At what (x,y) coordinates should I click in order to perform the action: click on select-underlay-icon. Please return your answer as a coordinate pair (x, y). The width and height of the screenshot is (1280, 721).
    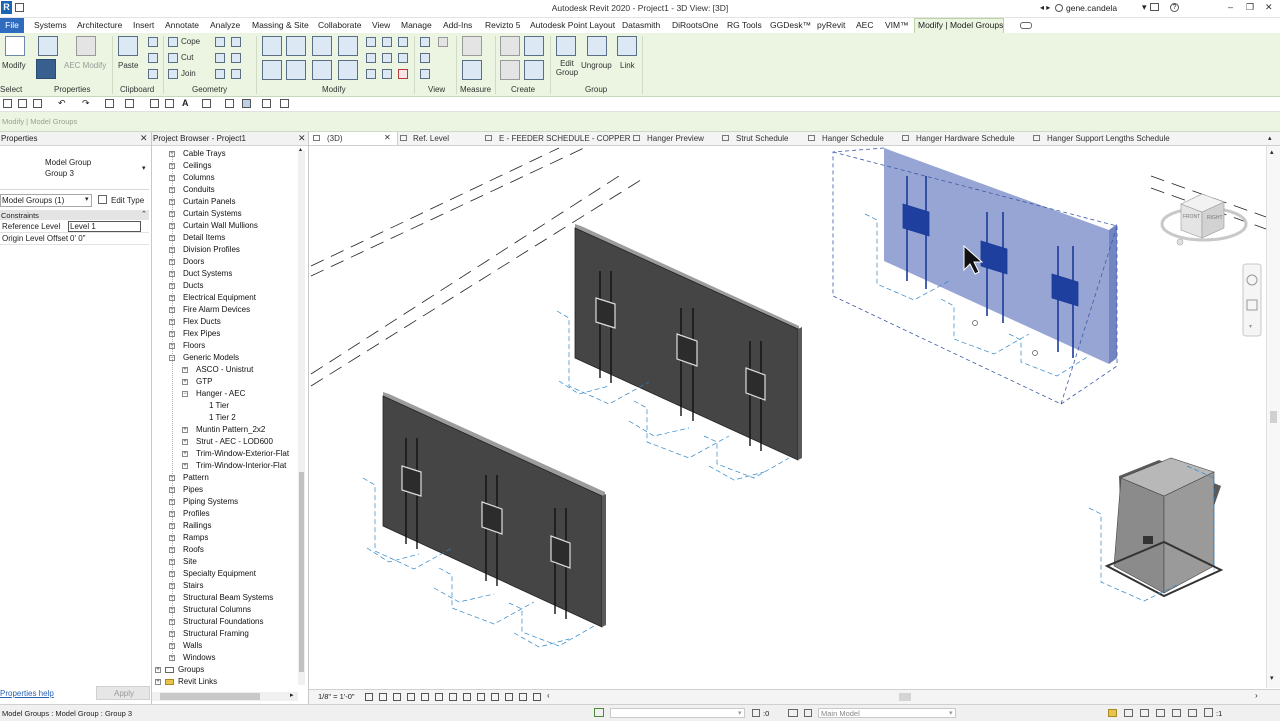
    Looking at the image, I should click on (1128, 713).